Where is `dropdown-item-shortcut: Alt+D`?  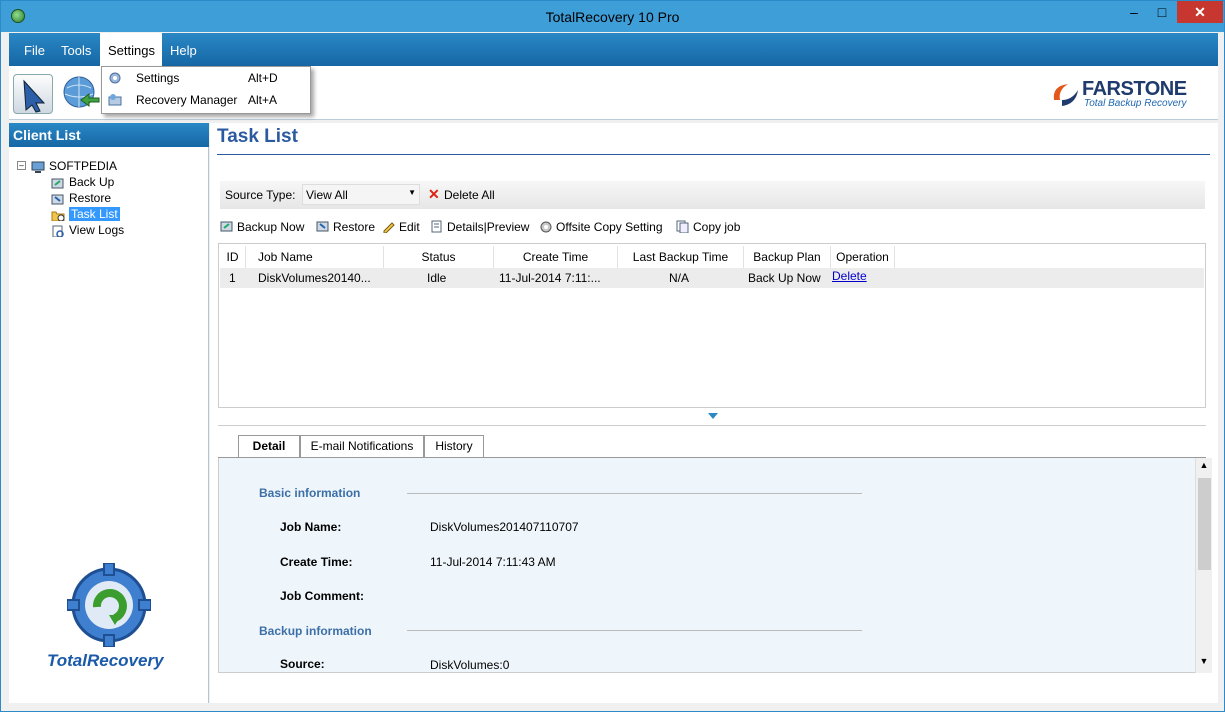 dropdown-item-shortcut: Alt+D is located at coordinates (263, 78).